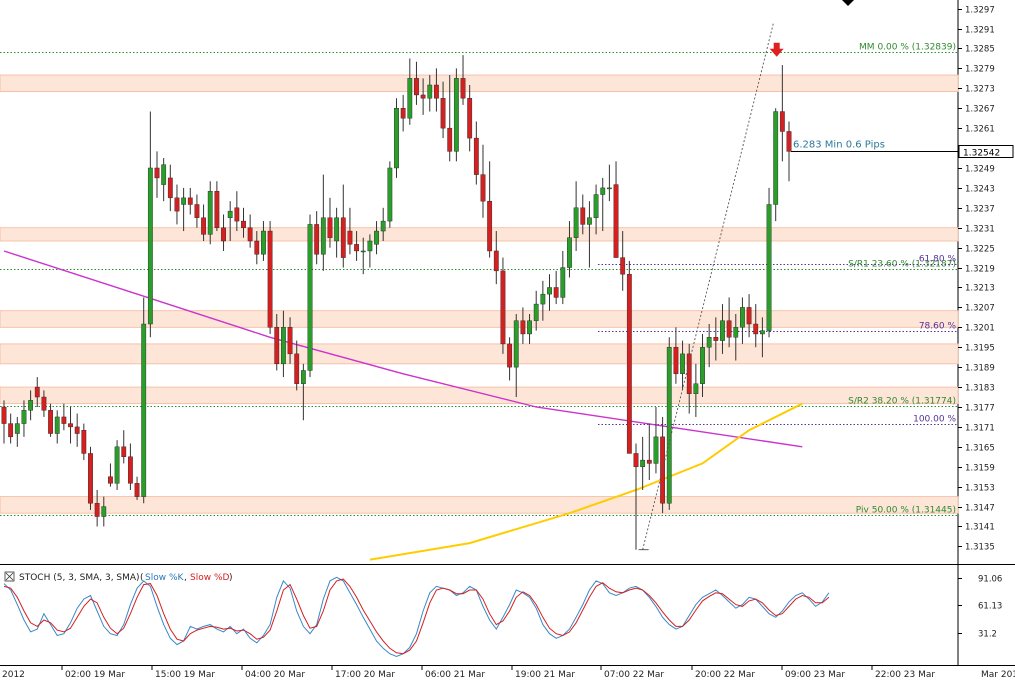 Image resolution: width=1015 pixels, height=684 pixels. What do you see at coordinates (980, 509) in the screenshot?
I see `price-tick-label: 1.3147` at bounding box center [980, 509].